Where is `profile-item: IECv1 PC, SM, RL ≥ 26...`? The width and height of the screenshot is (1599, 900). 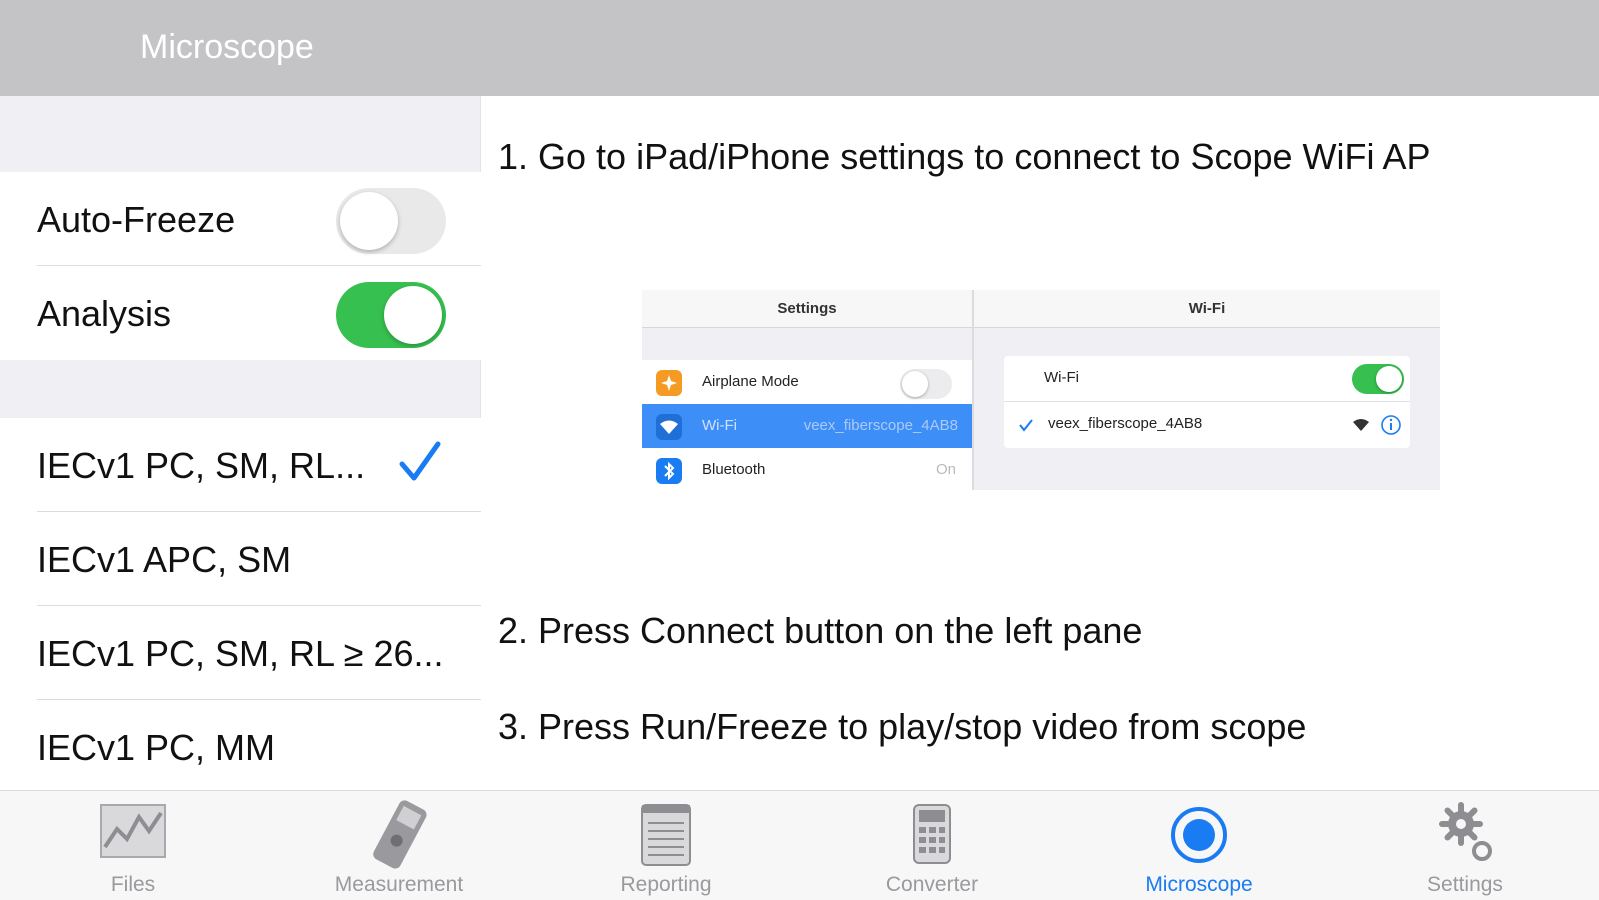 profile-item: IECv1 PC, SM, RL ≥ 26... is located at coordinates (240, 653).